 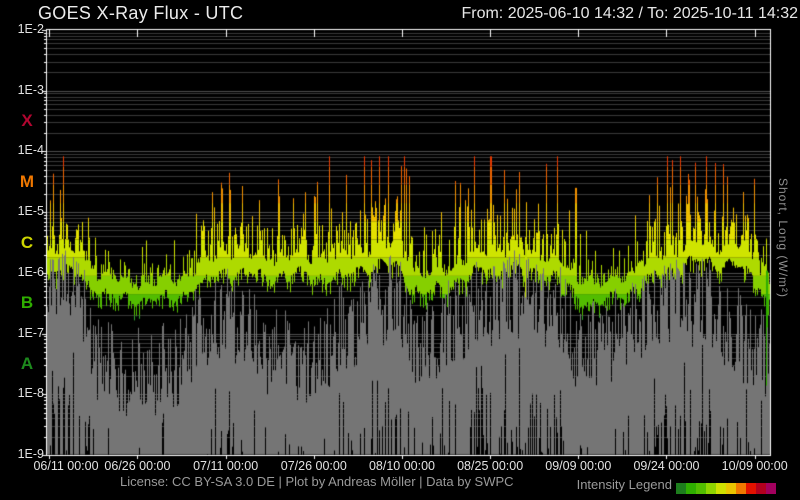 What do you see at coordinates (754, 466) in the screenshot?
I see `x-tick-label: 10/09 00:00` at bounding box center [754, 466].